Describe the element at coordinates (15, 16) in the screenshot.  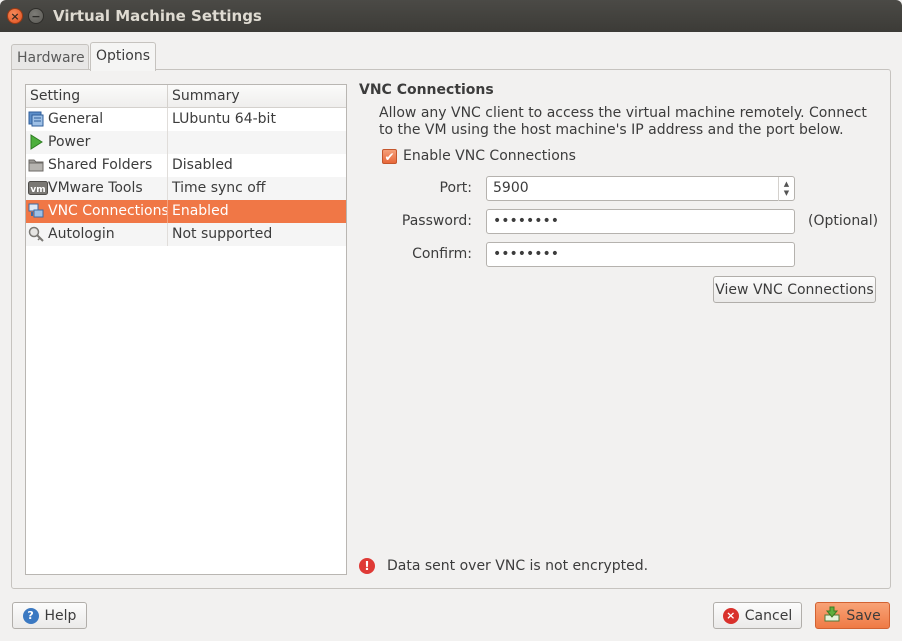
I see `window-close-icon: ×` at that location.